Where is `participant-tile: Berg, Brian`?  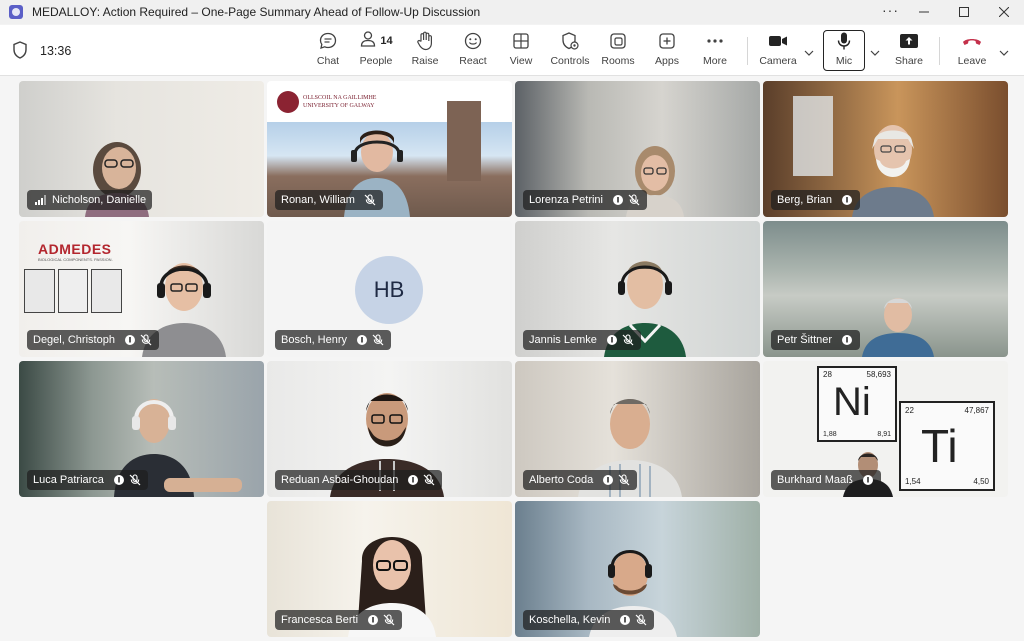 participant-tile: Berg, Brian is located at coordinates (885, 149).